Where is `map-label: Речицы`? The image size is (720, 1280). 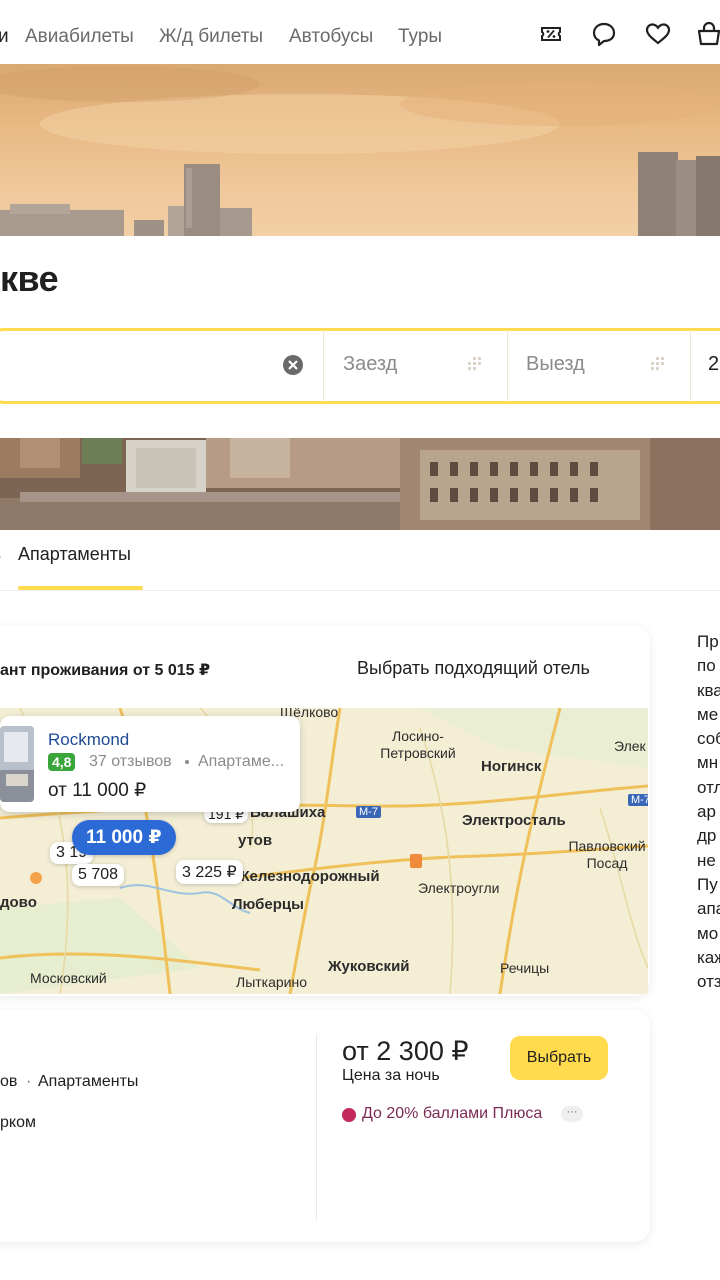 map-label: Речицы is located at coordinates (525, 968).